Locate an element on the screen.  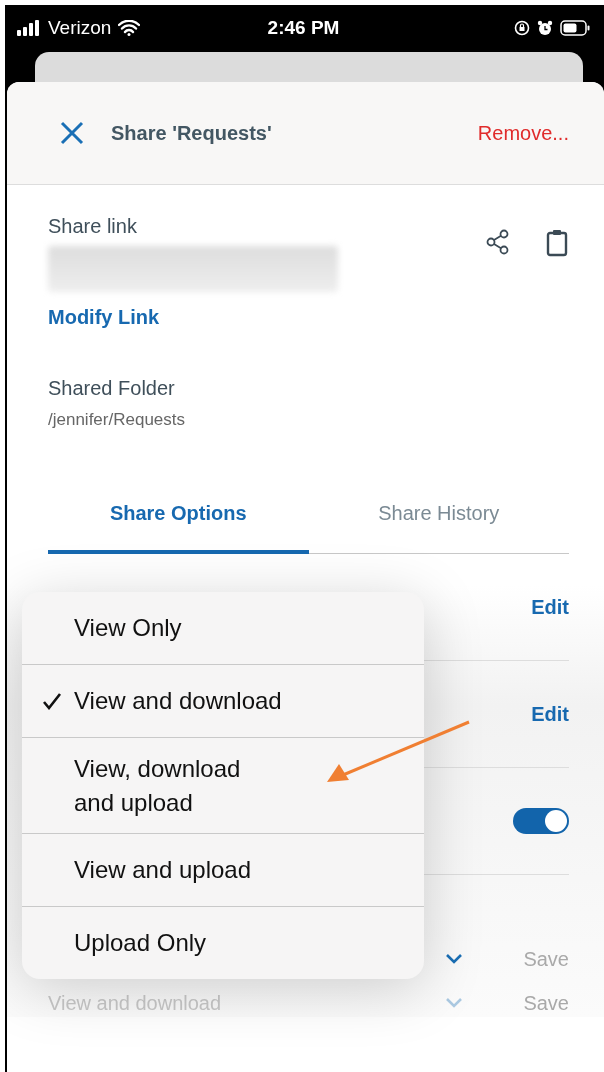
menu-item-label: View and upload is located at coordinates (163, 870).